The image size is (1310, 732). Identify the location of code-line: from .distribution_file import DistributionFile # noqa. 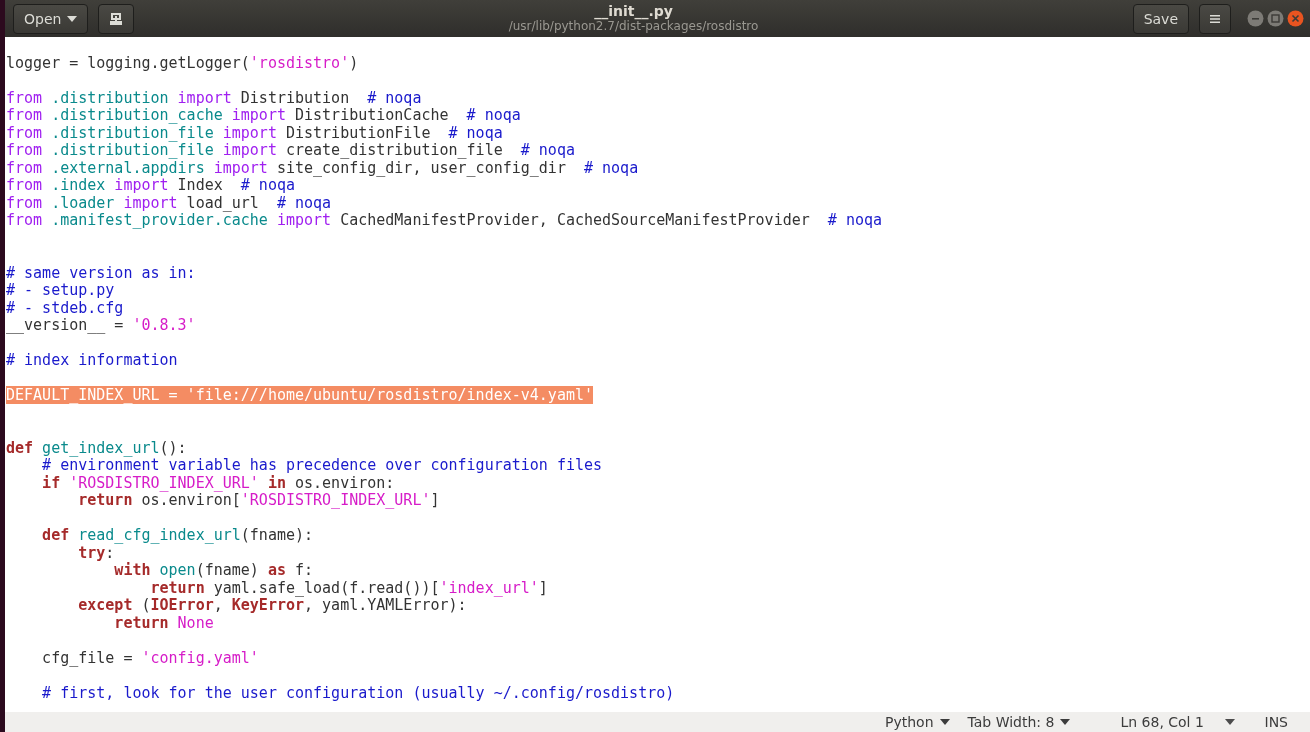
(254, 132).